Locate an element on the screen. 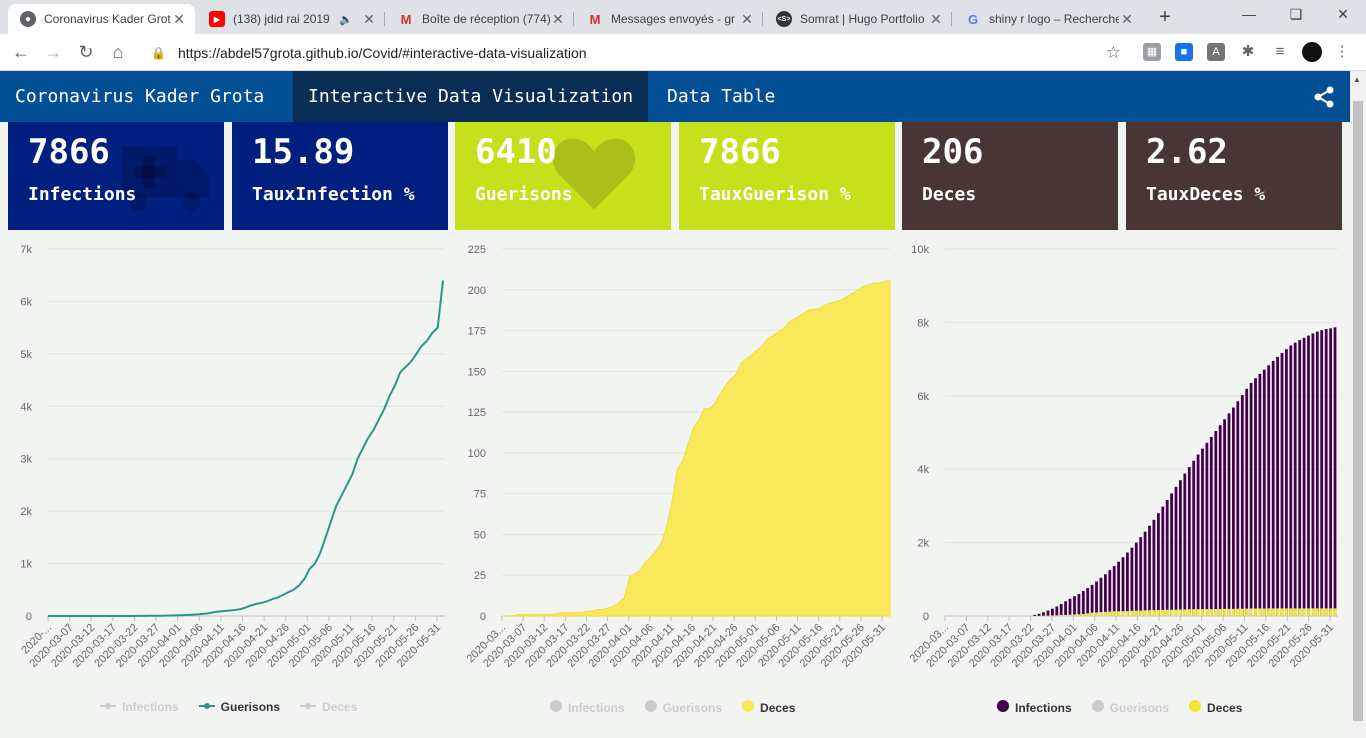  legend-label: Infections is located at coordinates (150, 707).